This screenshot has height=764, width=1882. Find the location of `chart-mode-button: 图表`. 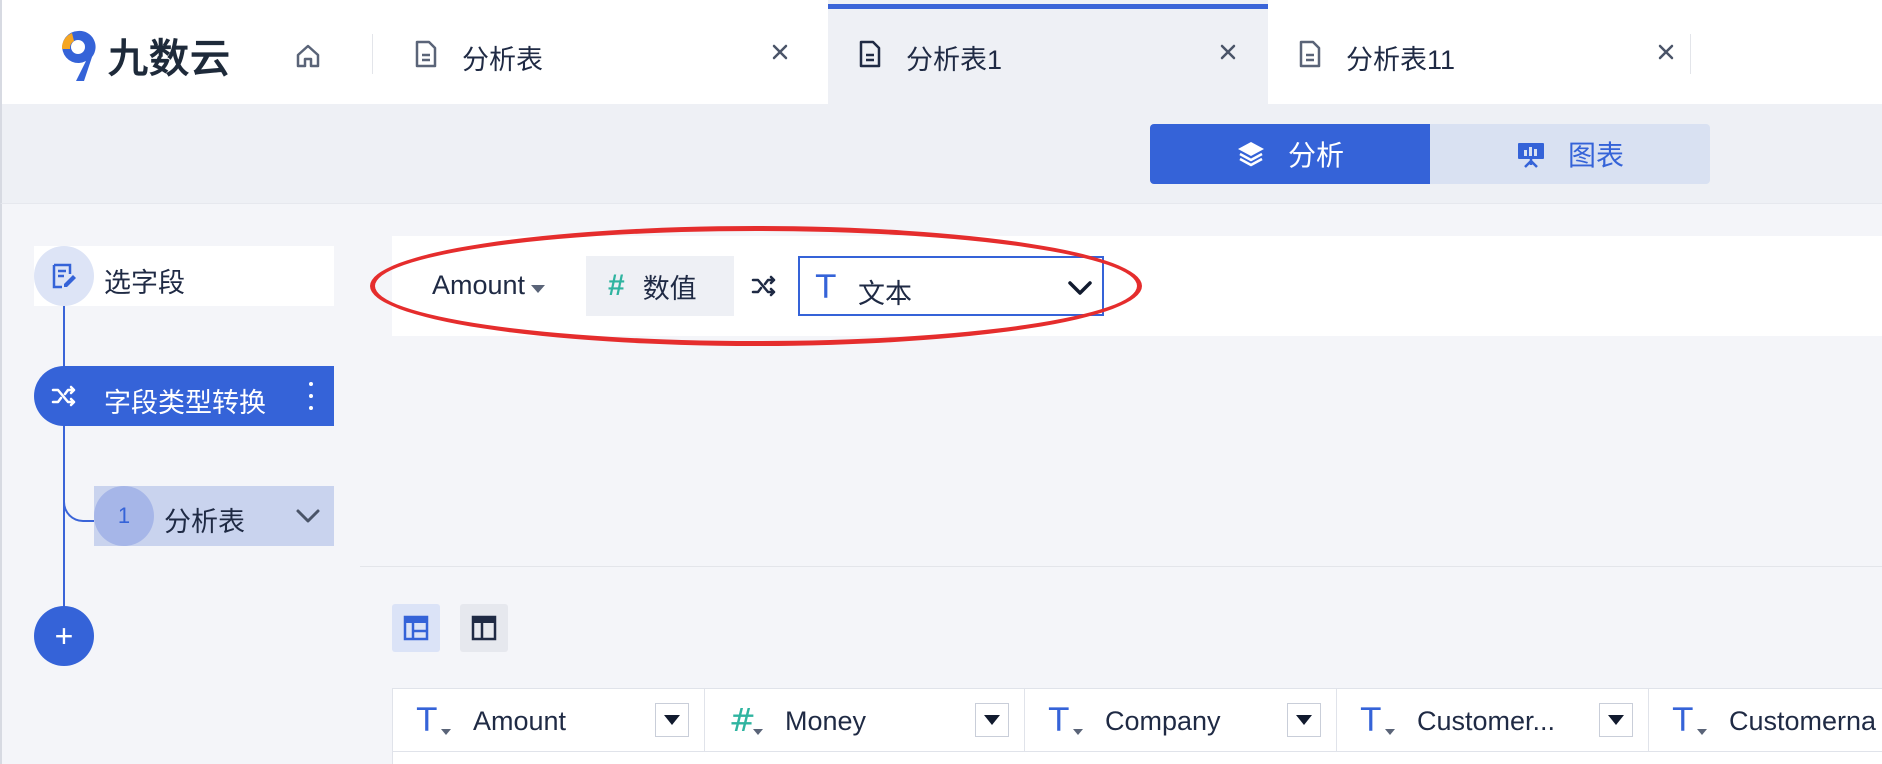

chart-mode-button: 图表 is located at coordinates (1570, 154).